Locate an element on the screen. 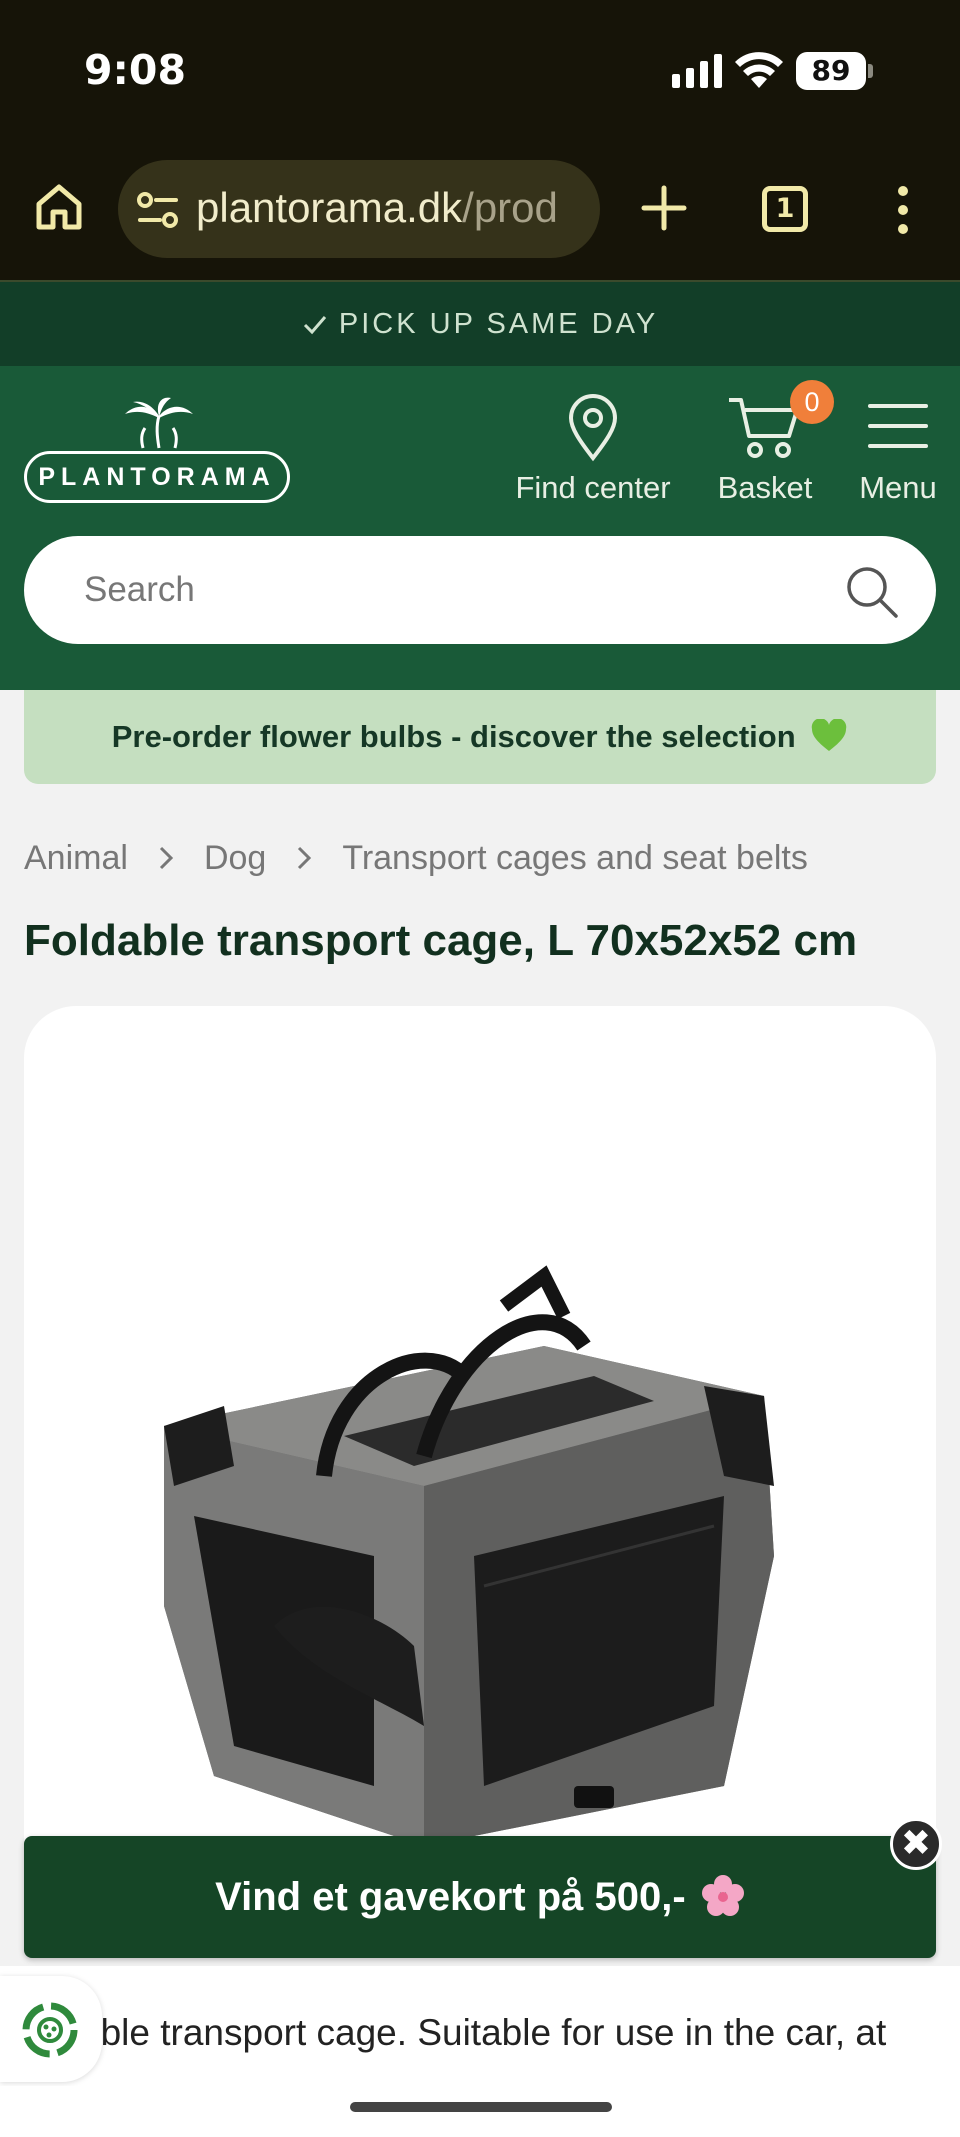 Image resolution: width=960 pixels, height=2137 pixels. breadcrumb-item-animal: Animal is located at coordinates (76, 858).